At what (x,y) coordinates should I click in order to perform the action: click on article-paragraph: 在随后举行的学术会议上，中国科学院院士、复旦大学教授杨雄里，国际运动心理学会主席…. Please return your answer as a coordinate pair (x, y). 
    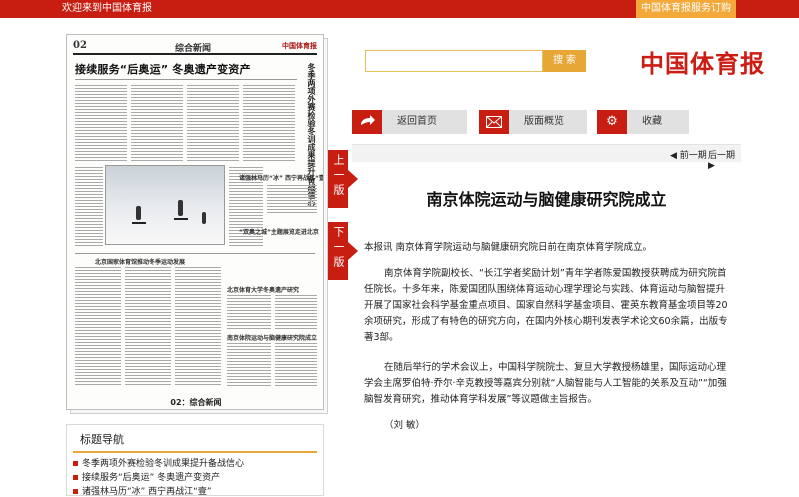
    Looking at the image, I should click on (545, 383).